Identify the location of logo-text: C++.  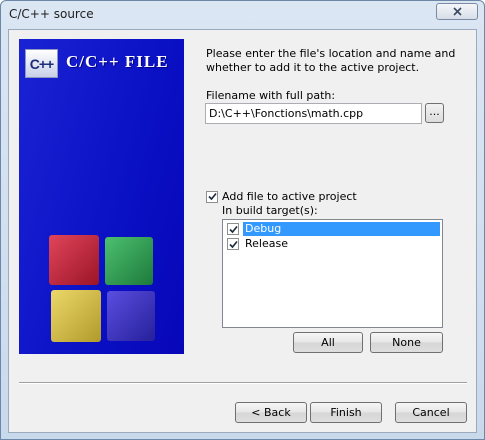
(41, 63).